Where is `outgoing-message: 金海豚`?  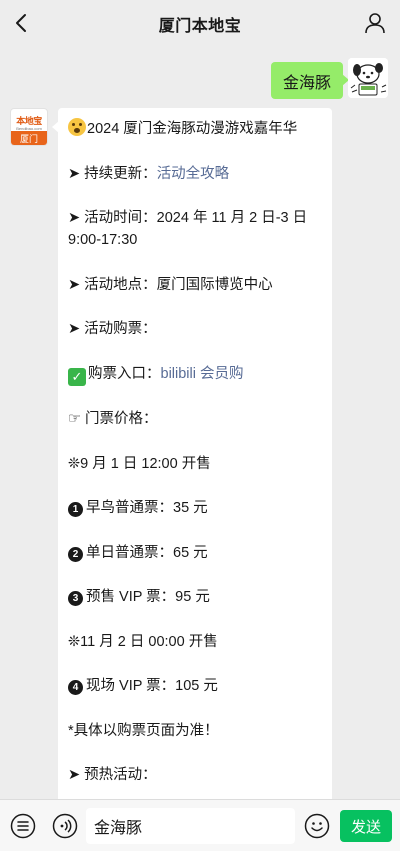
outgoing-message: 金海豚 is located at coordinates (310, 80).